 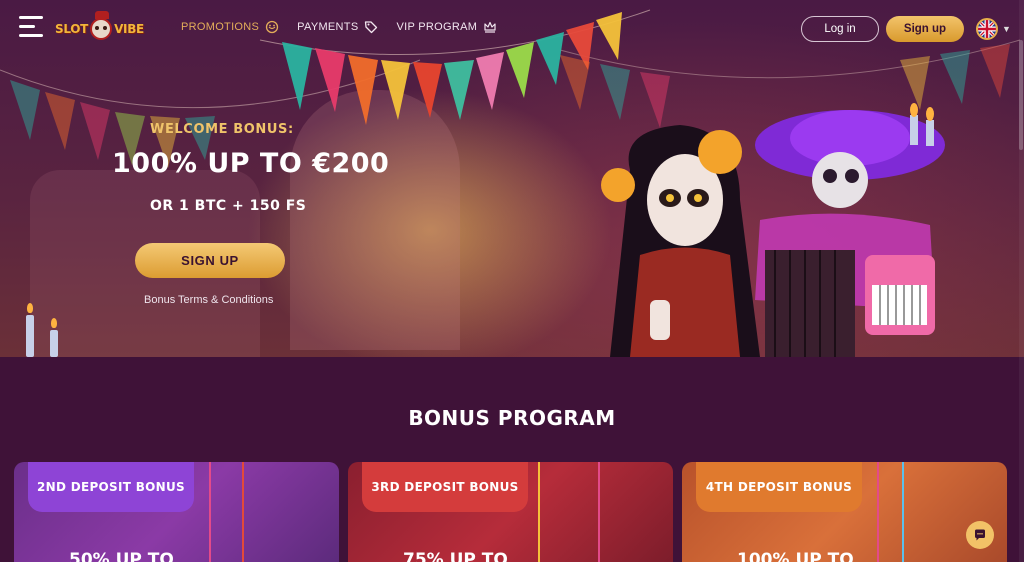 I want to click on bonus-card-tag: 3RD DEPOSIT BONUS, so click(x=445, y=487).